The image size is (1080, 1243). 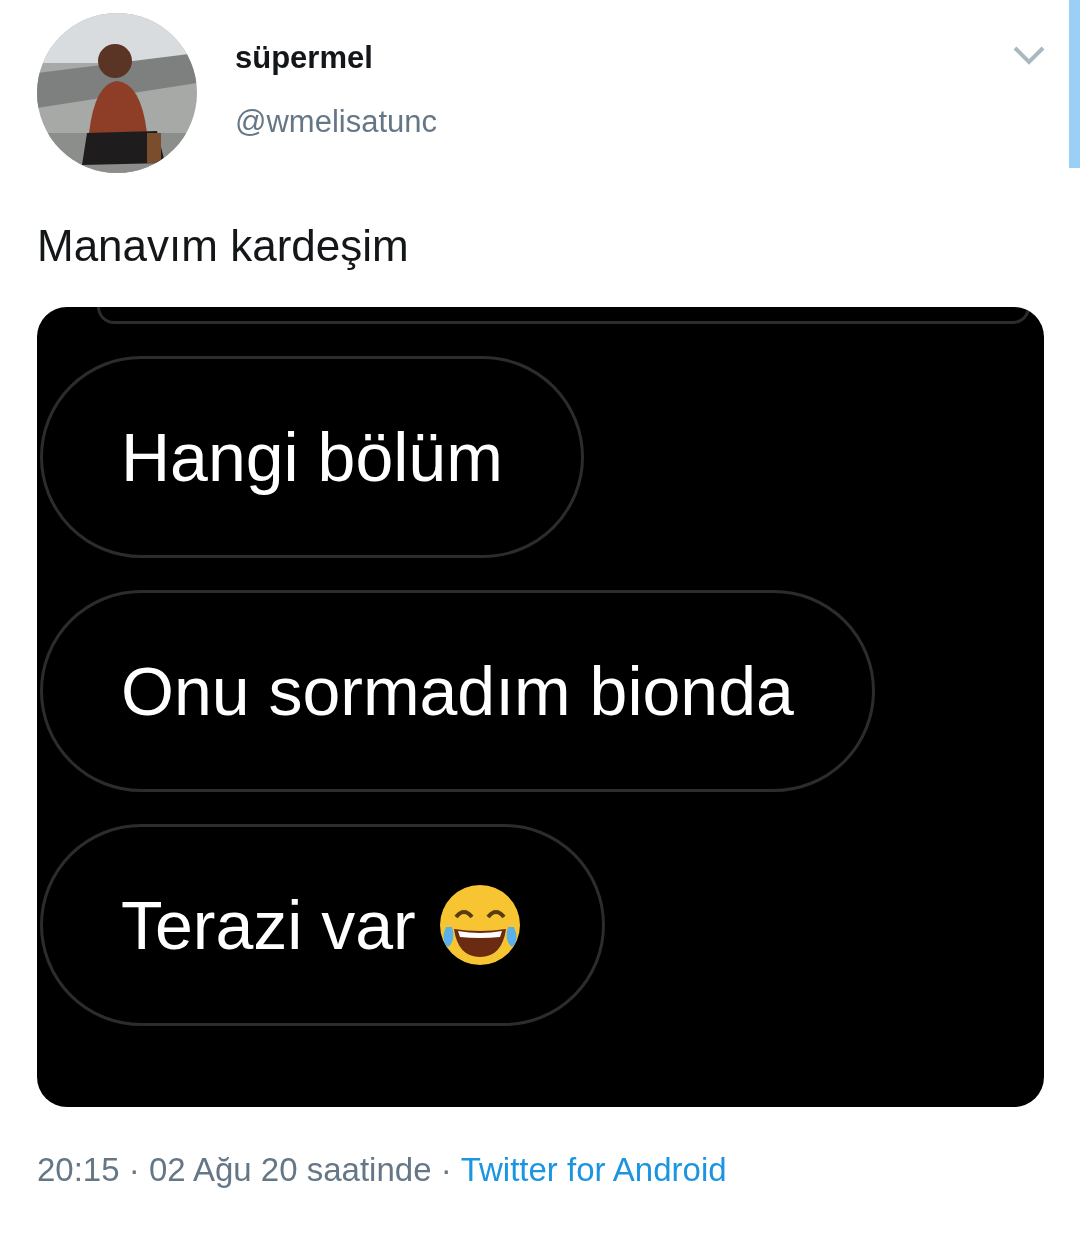 I want to click on scrollbar, so click(x=1074, y=84).